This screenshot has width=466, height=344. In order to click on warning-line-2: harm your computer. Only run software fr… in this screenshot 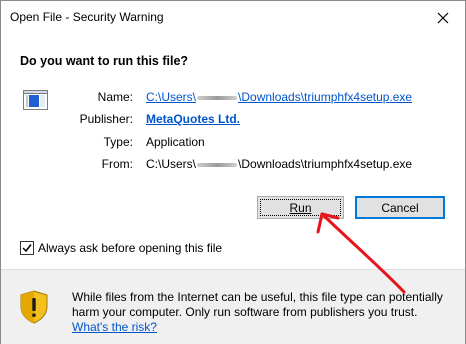, I will do `click(245, 312)`.